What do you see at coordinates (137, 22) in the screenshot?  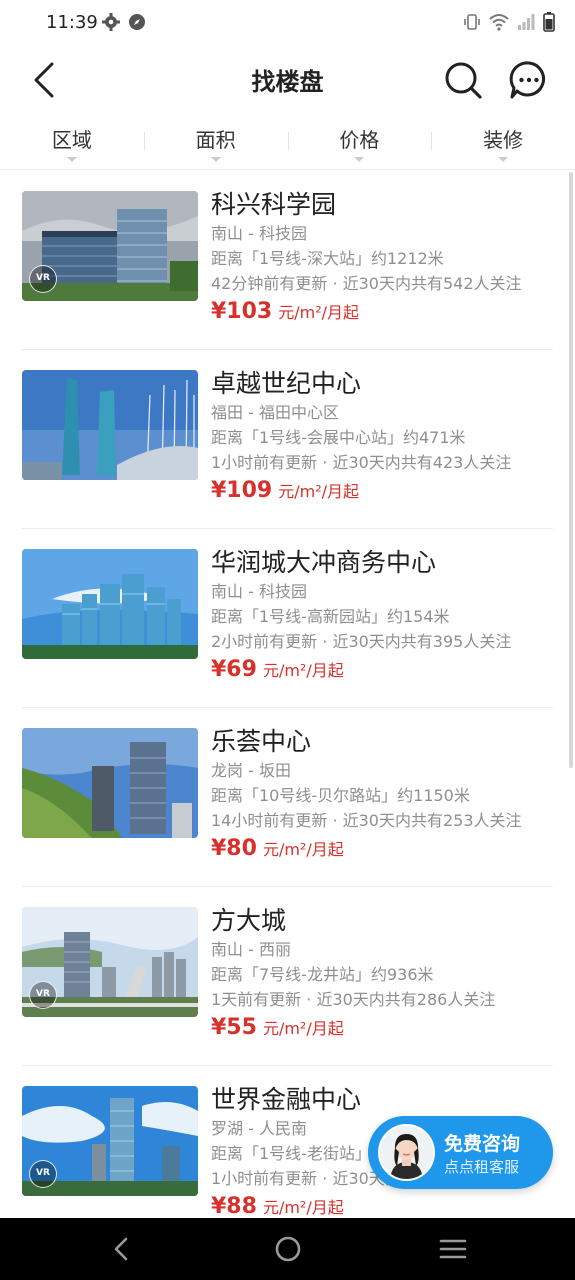 I see `compass-icon` at bounding box center [137, 22].